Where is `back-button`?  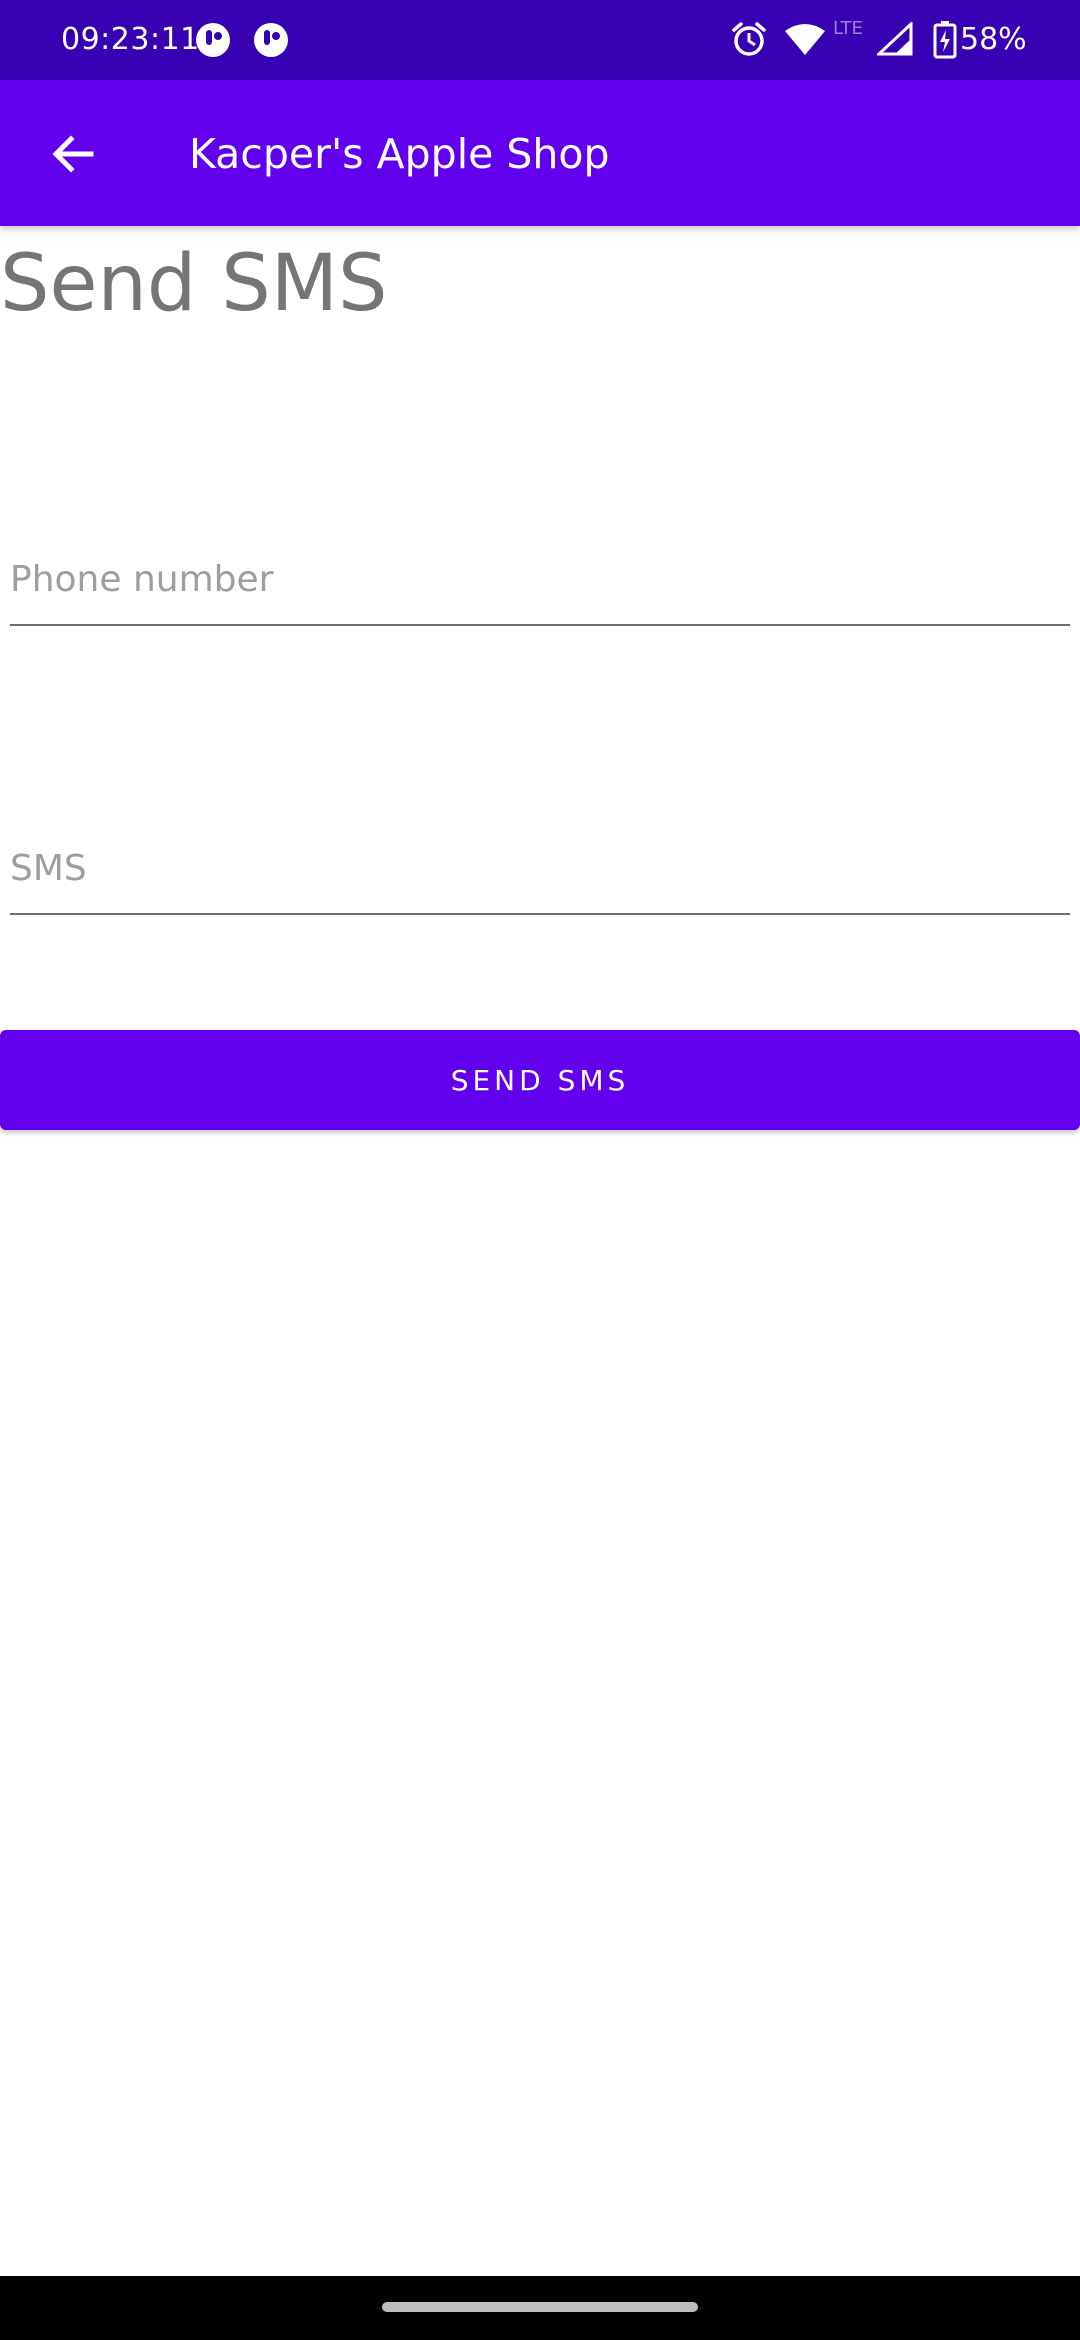
back-button is located at coordinates (73, 154).